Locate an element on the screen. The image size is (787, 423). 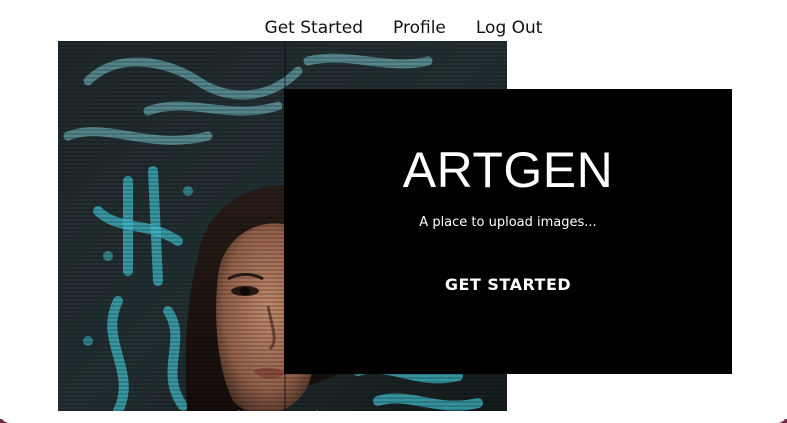
top-nav: Get Started Profile Log Out is located at coordinates (393, 28).